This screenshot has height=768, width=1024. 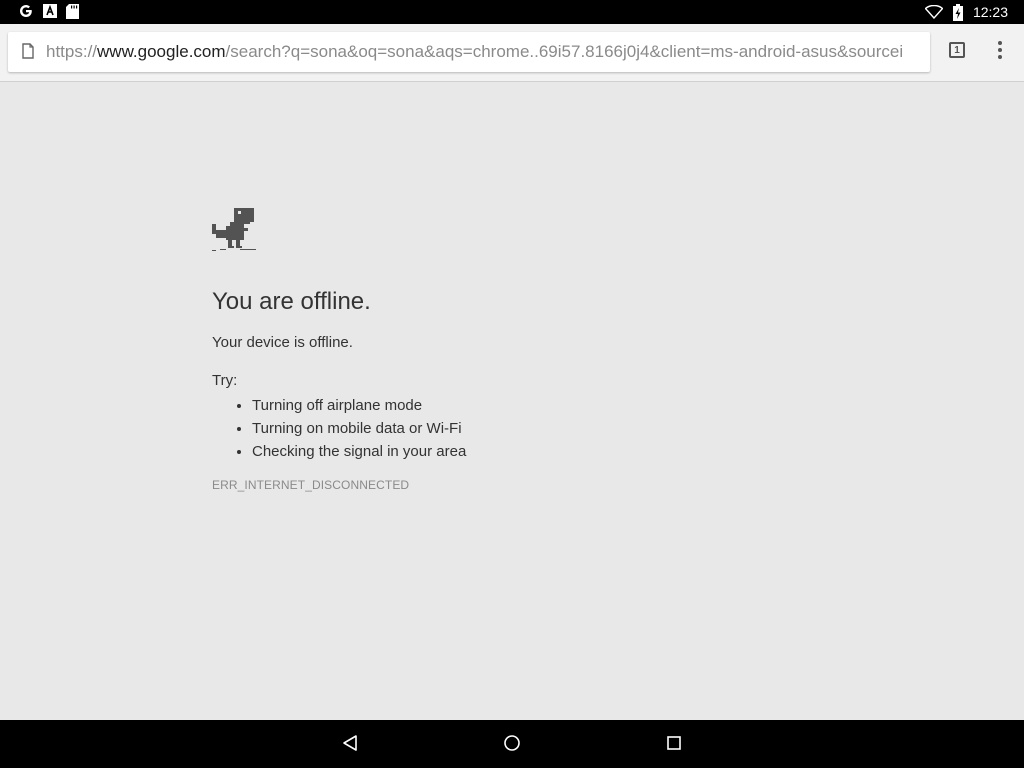 What do you see at coordinates (235, 233) in the screenshot?
I see `dinosaur-icon` at bounding box center [235, 233].